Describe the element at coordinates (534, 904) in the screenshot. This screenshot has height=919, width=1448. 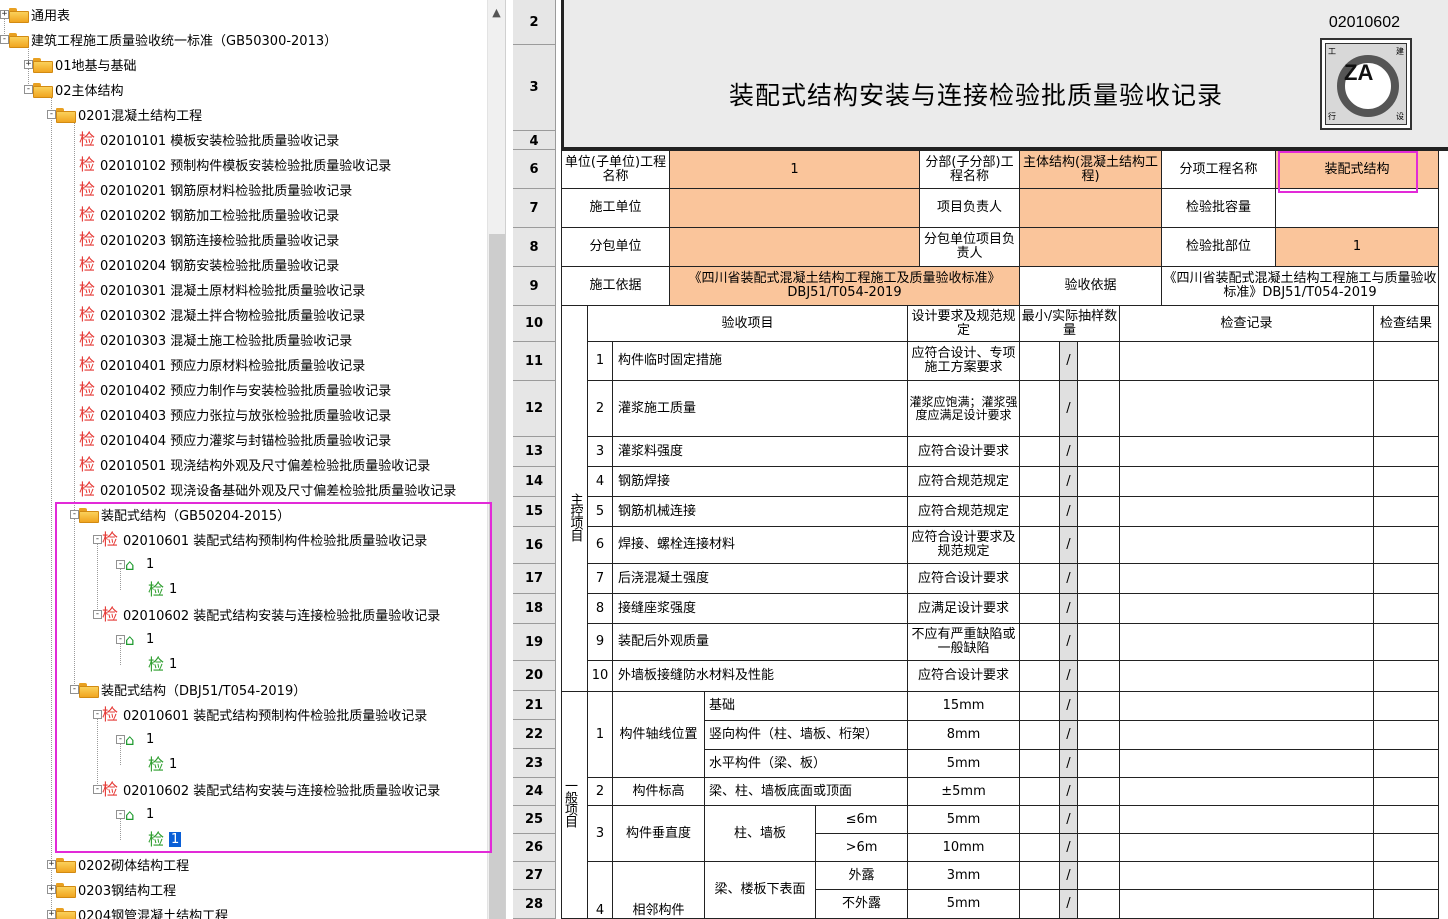
I see `row-header: 28` at that location.